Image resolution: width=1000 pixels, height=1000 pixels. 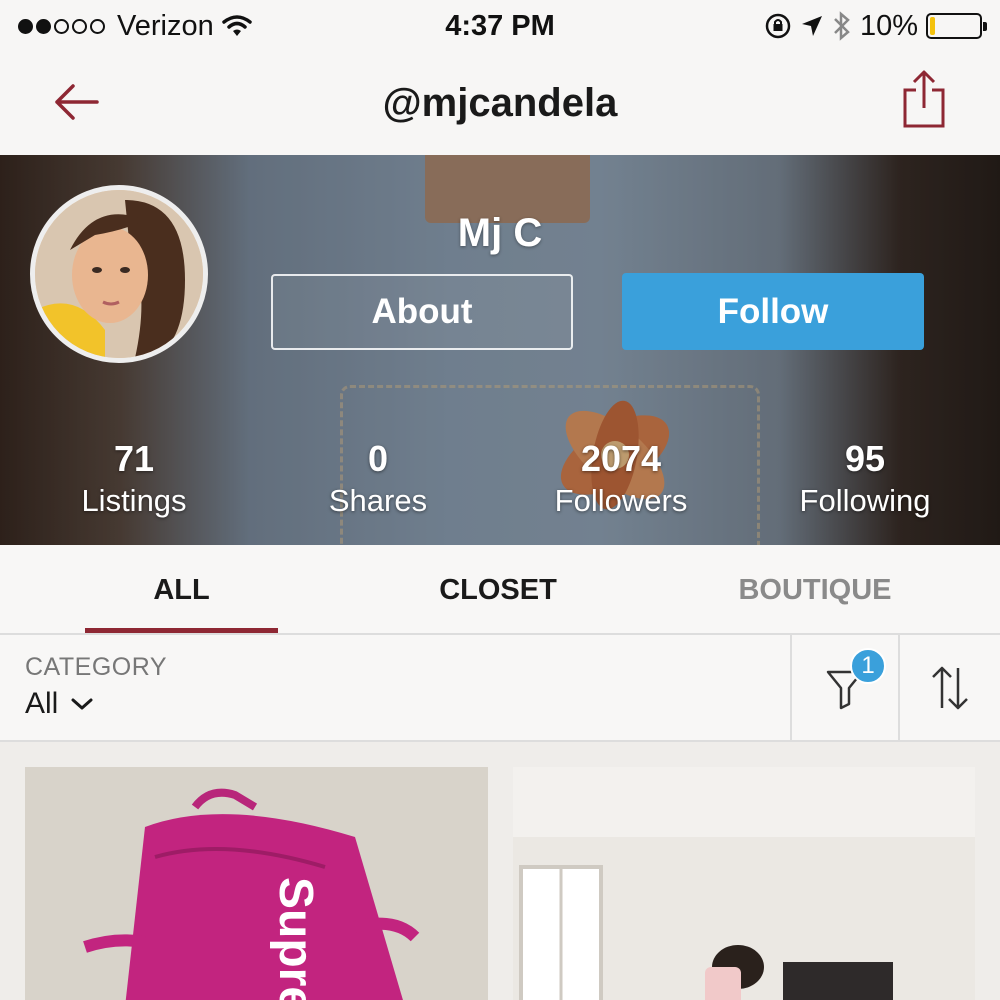 I want to click on battery-fill, so click(x=932, y=26).